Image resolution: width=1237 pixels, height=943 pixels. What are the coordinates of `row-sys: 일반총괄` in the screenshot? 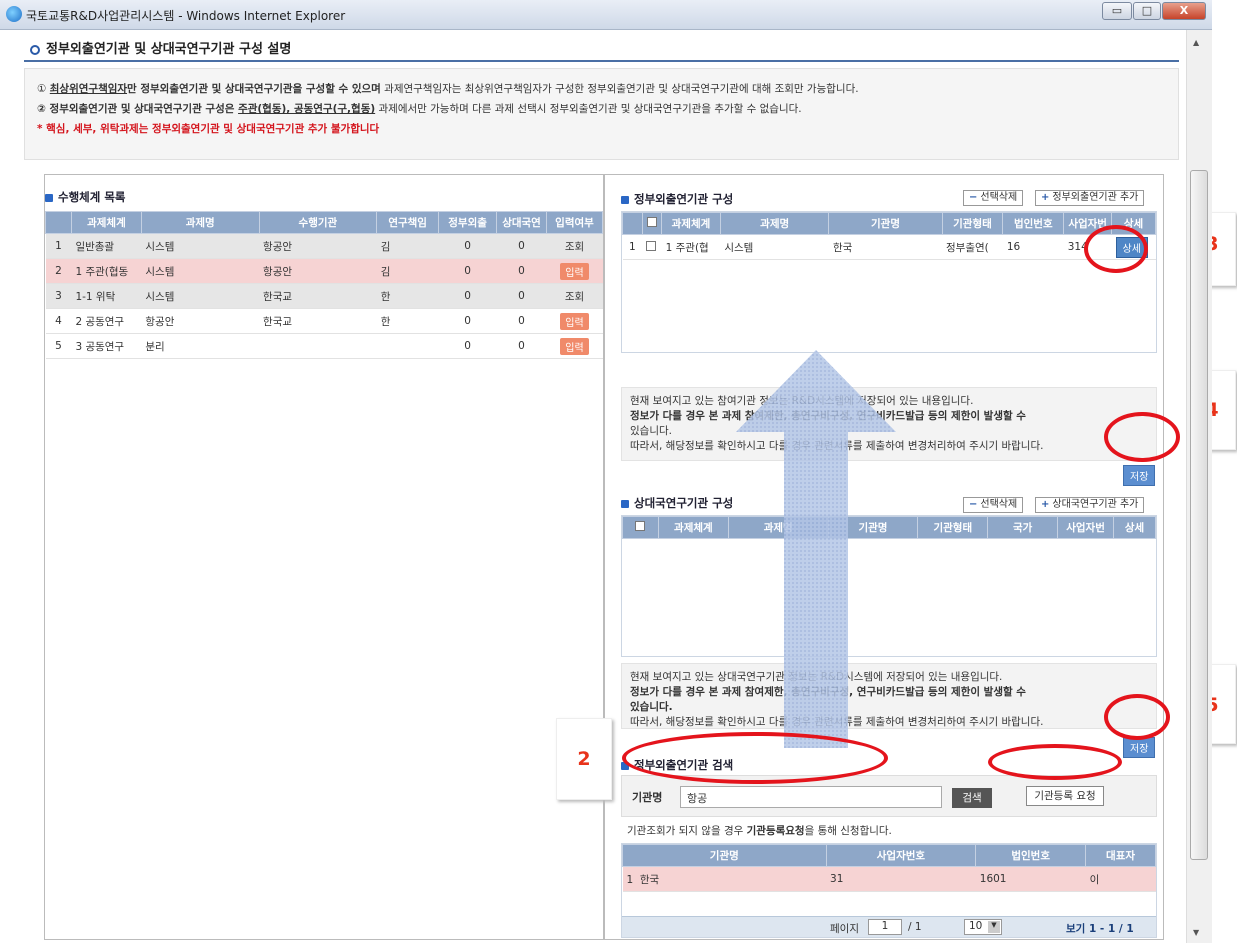 It's located at (106, 246).